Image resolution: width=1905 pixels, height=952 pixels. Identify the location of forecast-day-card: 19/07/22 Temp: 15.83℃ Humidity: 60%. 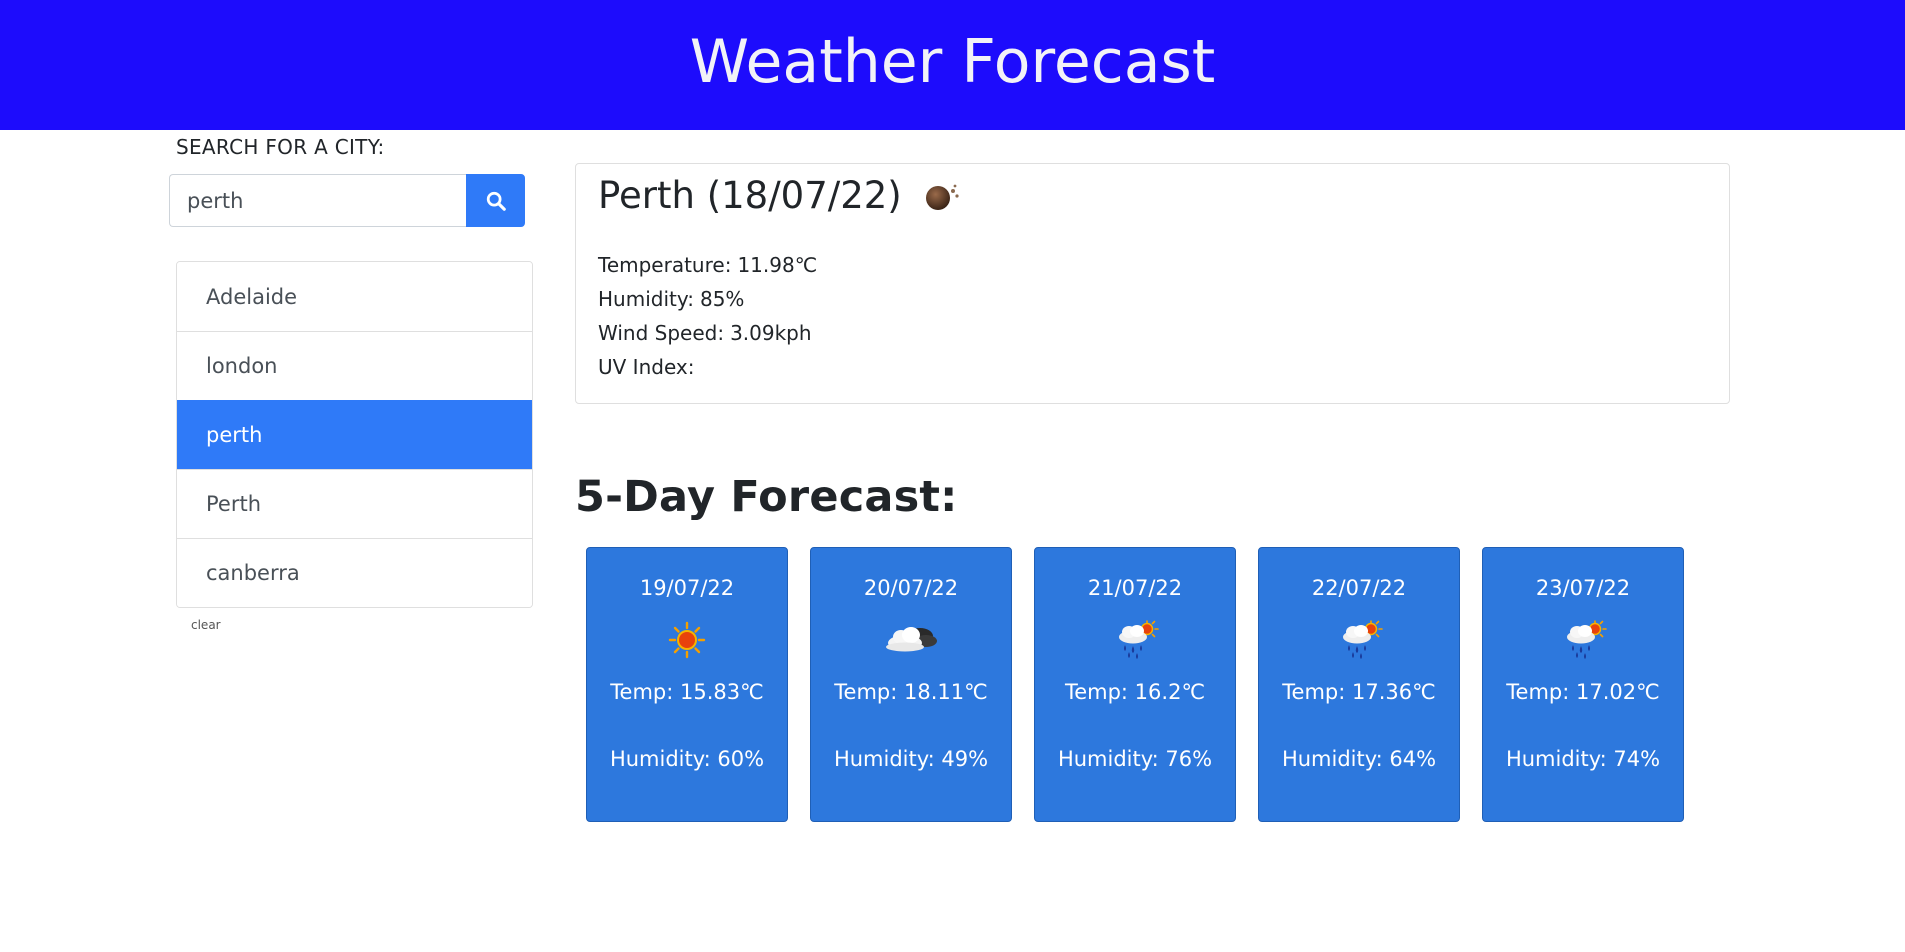
(687, 684).